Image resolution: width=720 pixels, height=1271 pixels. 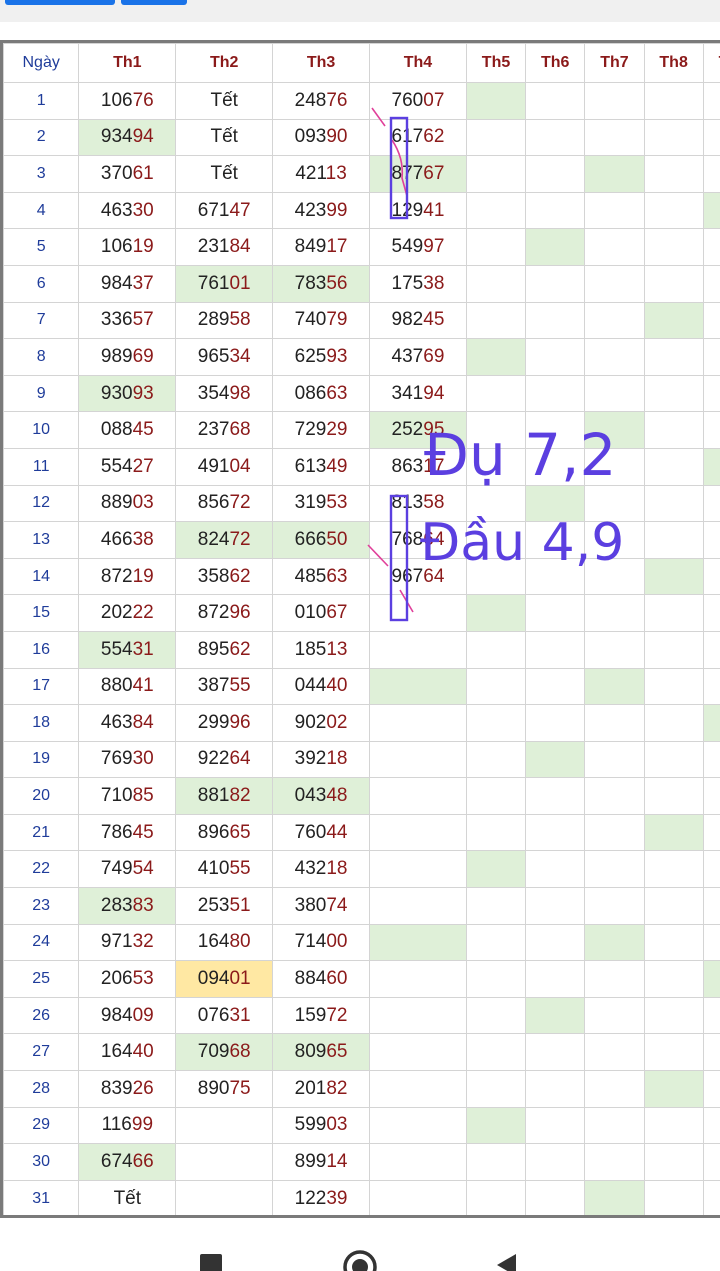 What do you see at coordinates (310, 466) in the screenshot?
I see `result-head-digits: 613` at bounding box center [310, 466].